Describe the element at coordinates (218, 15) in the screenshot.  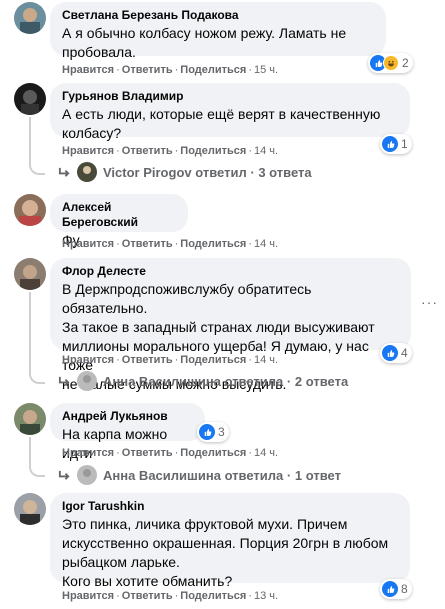
I see `comment-author: Светлана Березань Подакова` at that location.